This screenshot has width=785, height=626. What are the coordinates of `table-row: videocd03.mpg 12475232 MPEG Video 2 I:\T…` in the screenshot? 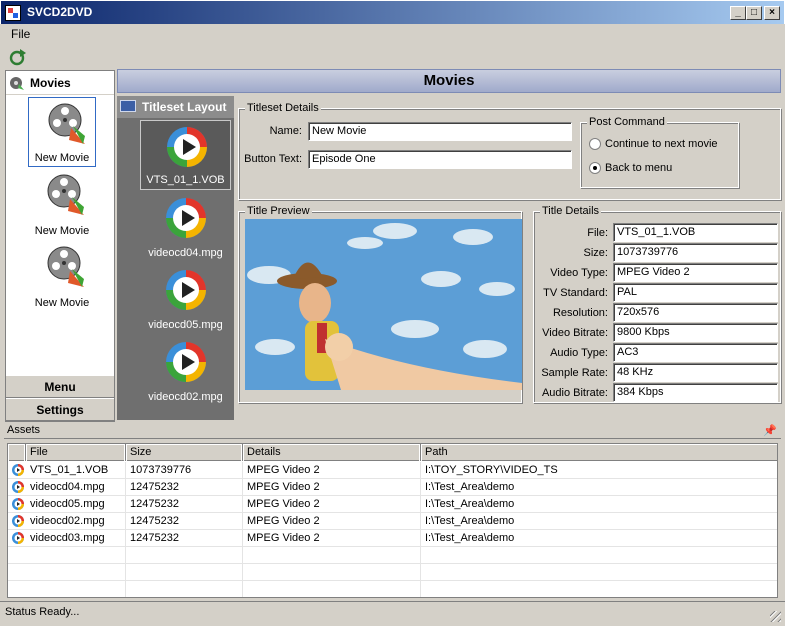 It's located at (392, 538).